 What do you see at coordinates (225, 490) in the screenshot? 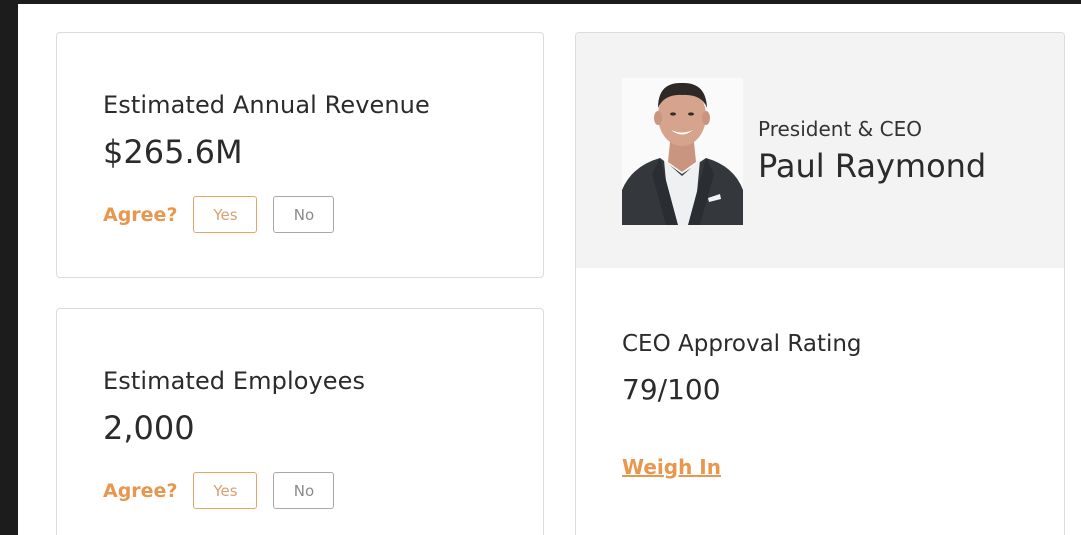
I see `employees-yes-button: Yes` at bounding box center [225, 490].